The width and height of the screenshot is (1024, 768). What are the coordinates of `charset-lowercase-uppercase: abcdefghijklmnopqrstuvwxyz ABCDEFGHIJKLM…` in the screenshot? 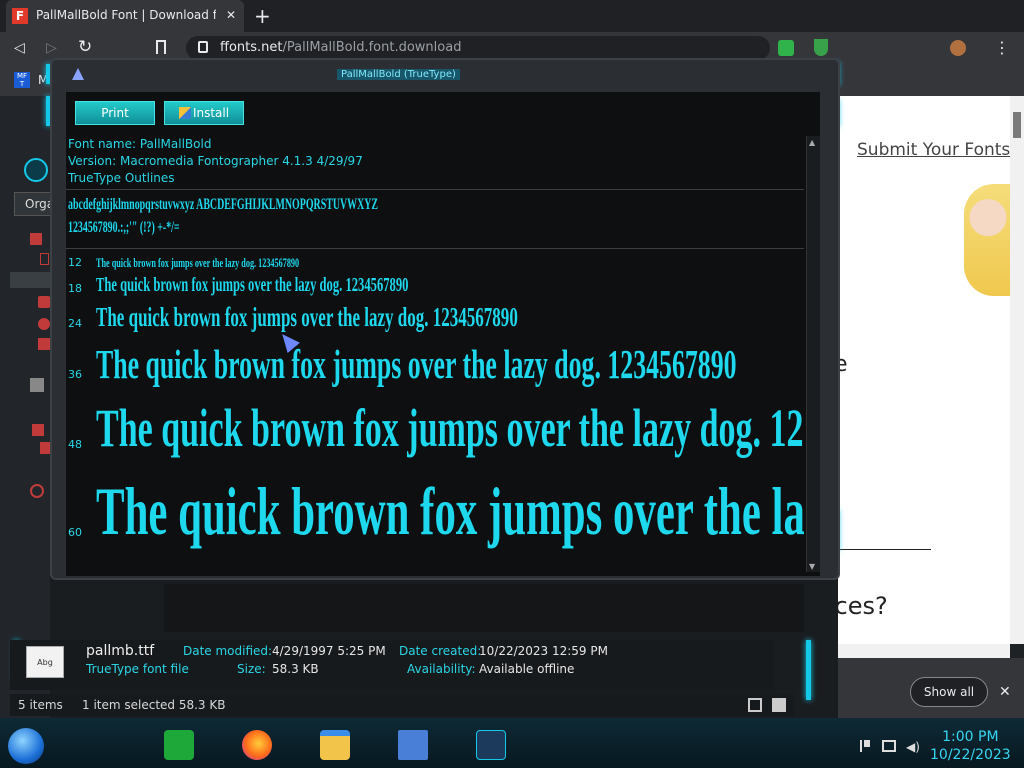 It's located at (223, 204).